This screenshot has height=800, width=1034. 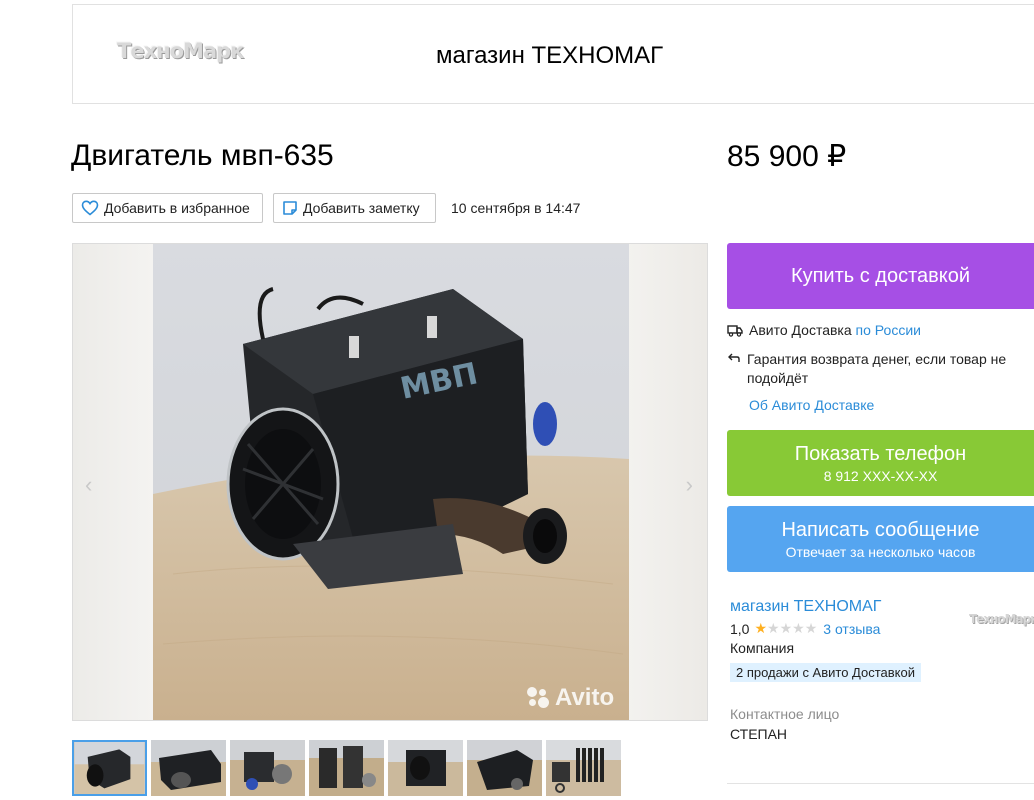 What do you see at coordinates (177, 208) in the screenshot?
I see `add-to-favorites-label: Добавить в избранное` at bounding box center [177, 208].